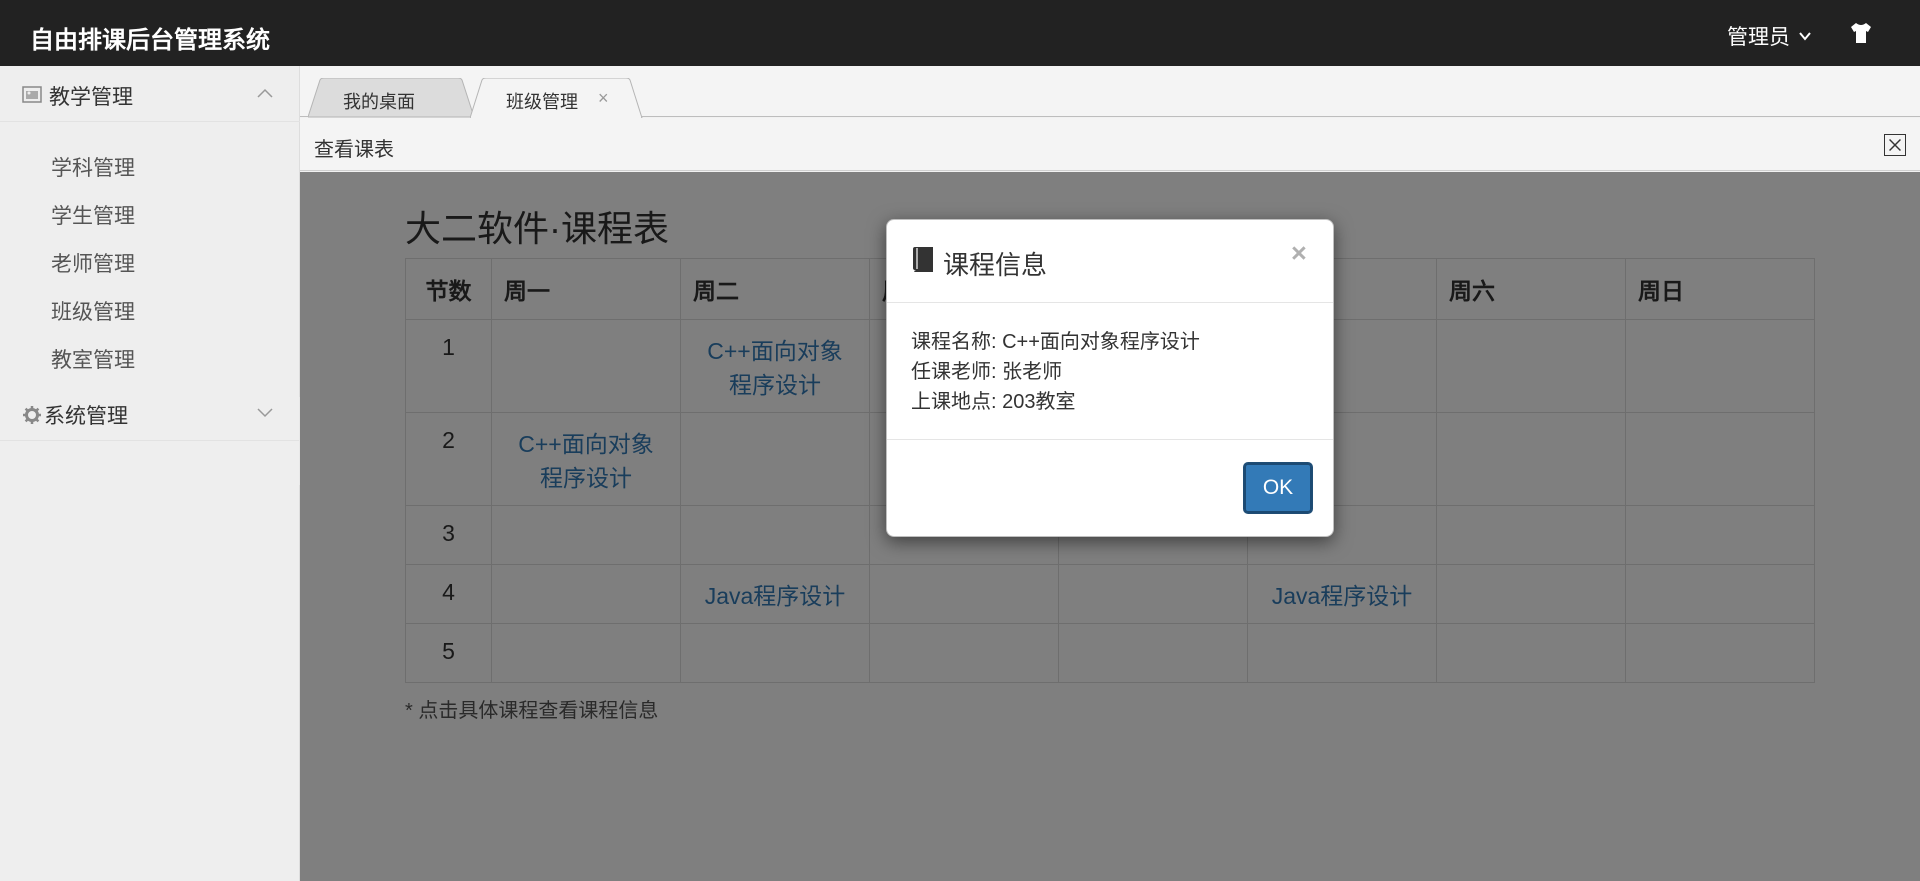  I want to click on sidebar-item-teachers: 老师管理, so click(93, 263).